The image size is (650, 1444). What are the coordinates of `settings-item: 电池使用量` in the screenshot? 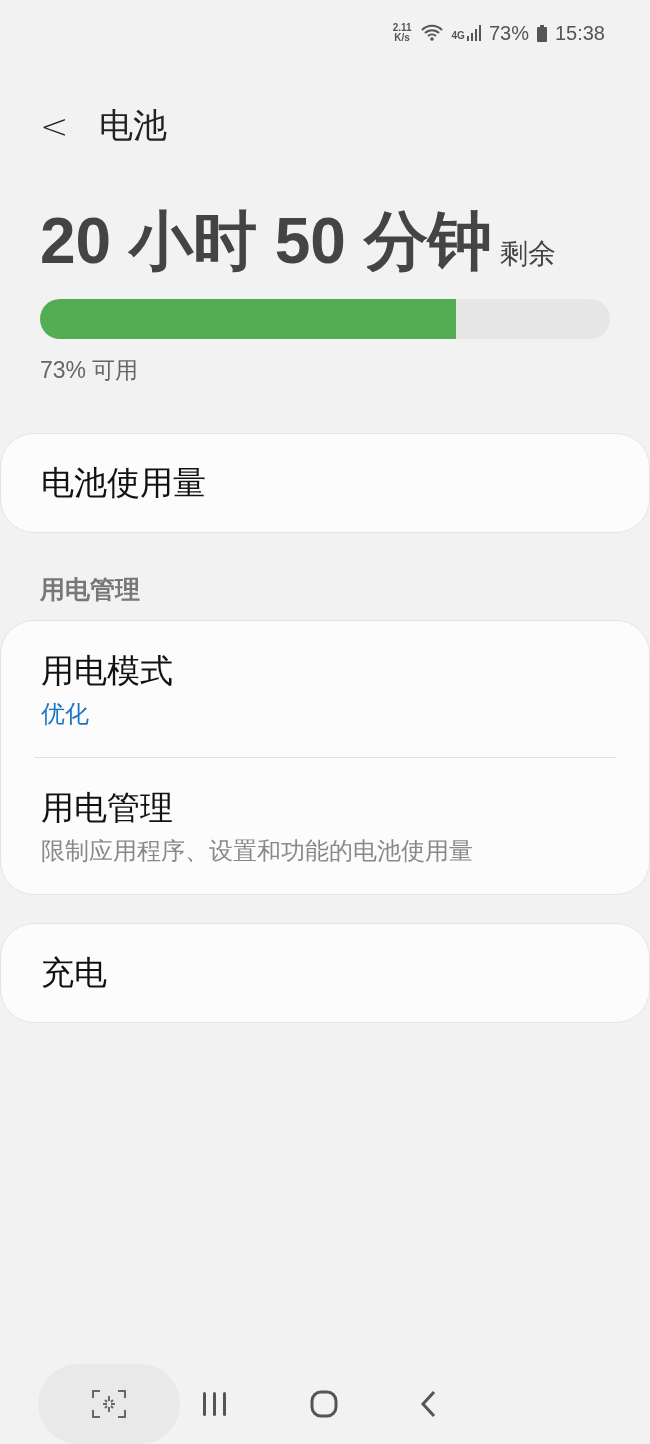 It's located at (325, 483).